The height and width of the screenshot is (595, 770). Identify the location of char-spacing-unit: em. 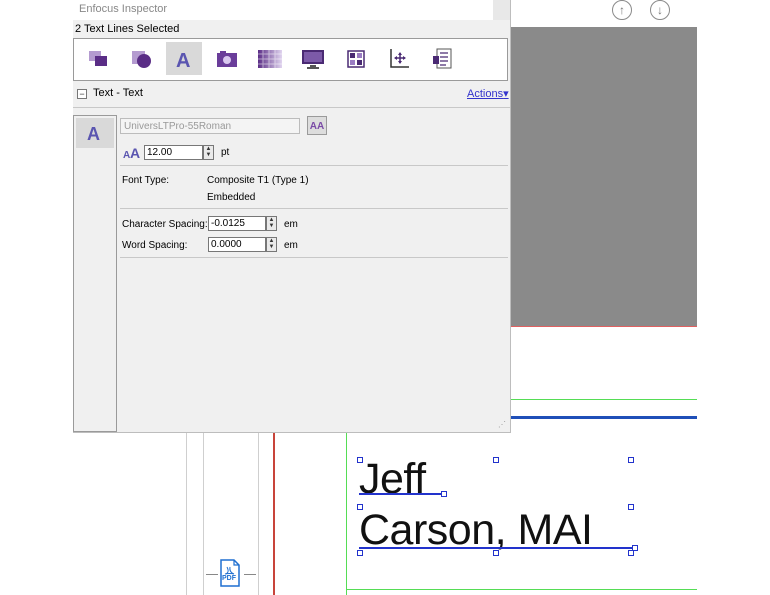
(291, 224).